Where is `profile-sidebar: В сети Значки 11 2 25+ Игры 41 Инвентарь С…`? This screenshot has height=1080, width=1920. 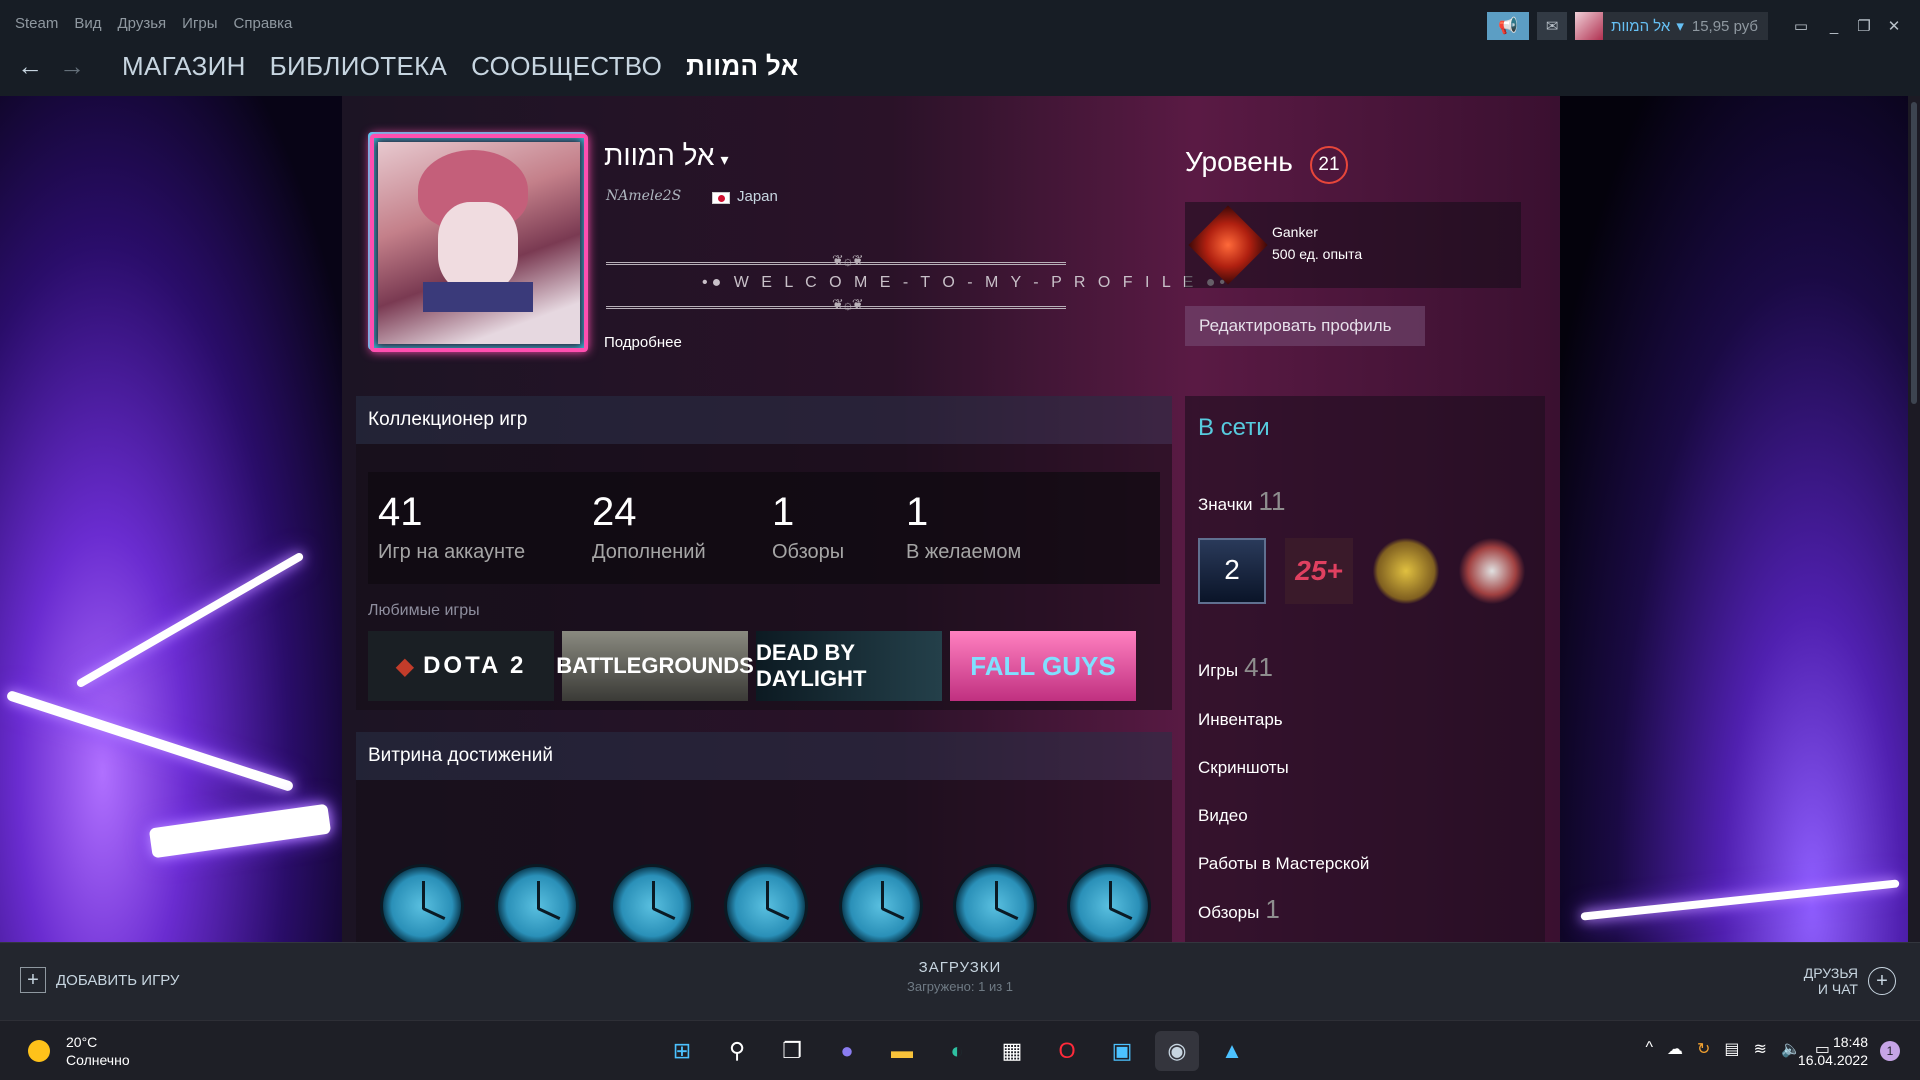
profile-sidebar: В сети Значки 11 2 25+ Игры 41 Инвентарь С… is located at coordinates (1365, 669).